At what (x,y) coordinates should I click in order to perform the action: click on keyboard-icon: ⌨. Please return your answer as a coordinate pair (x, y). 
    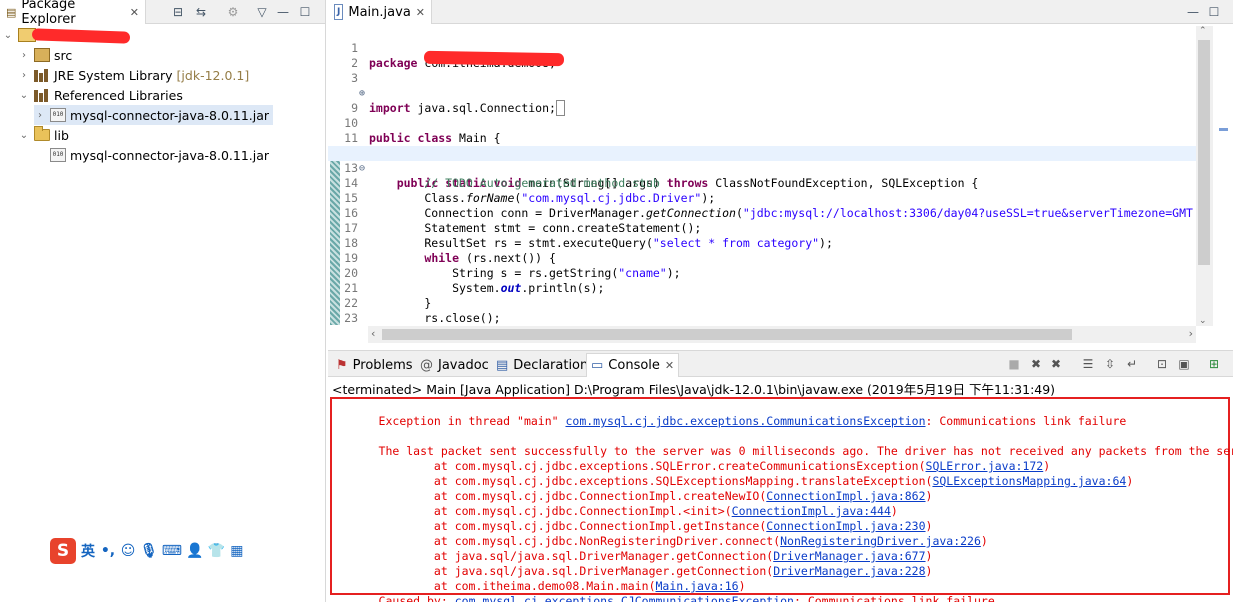
    Looking at the image, I should click on (172, 551).